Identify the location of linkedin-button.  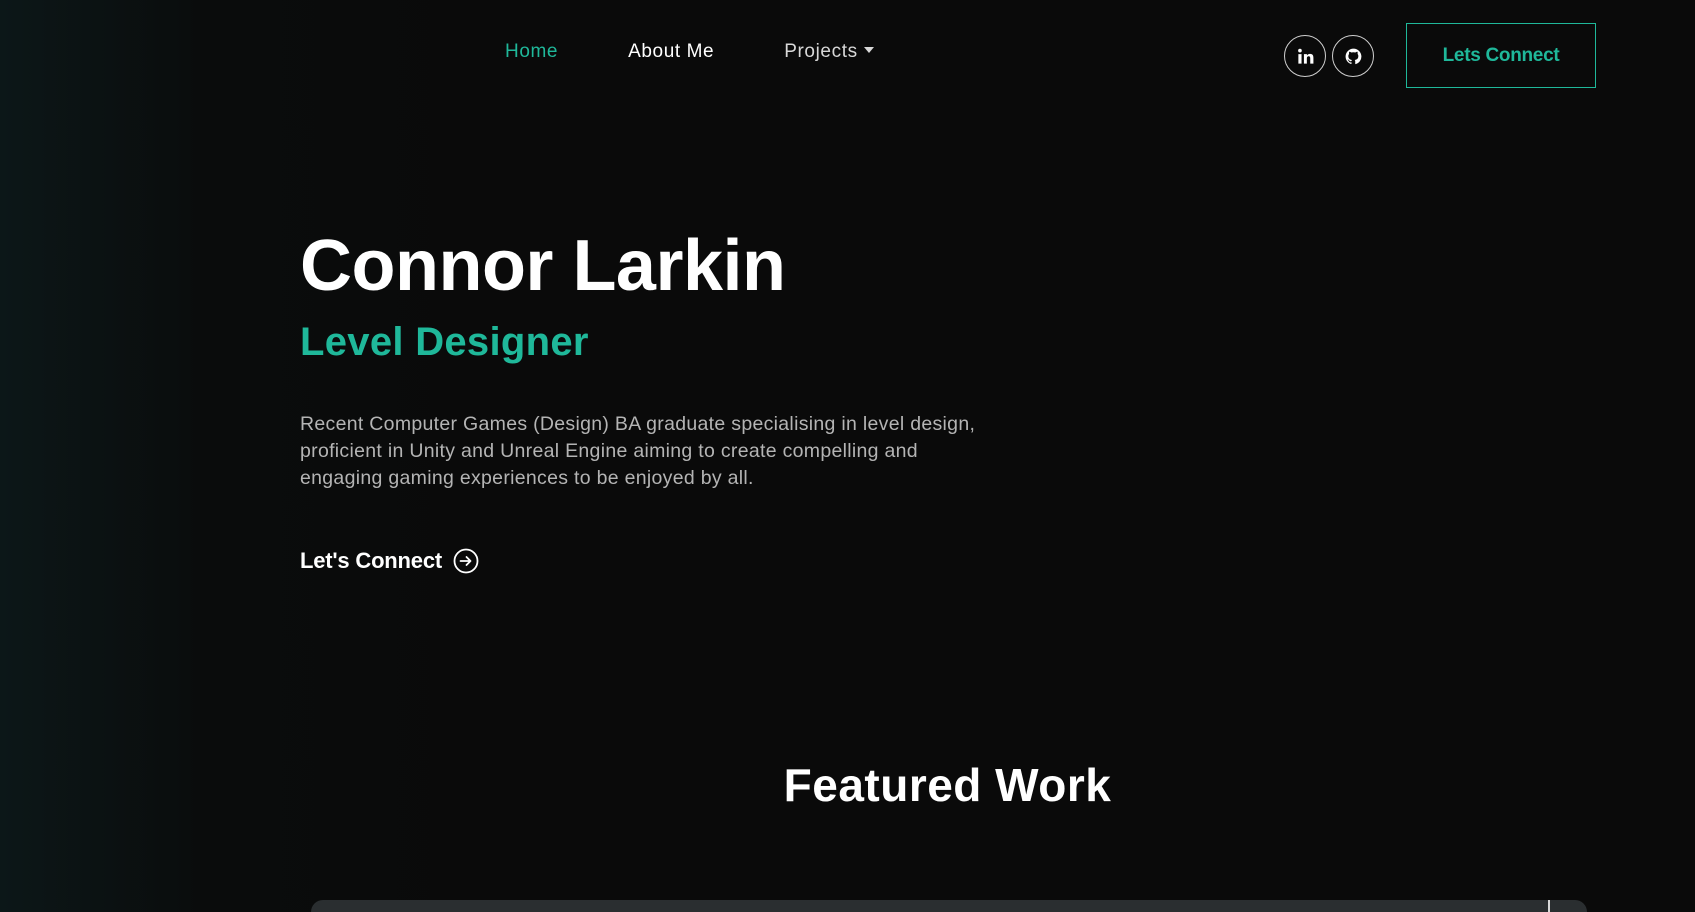
(1305, 56).